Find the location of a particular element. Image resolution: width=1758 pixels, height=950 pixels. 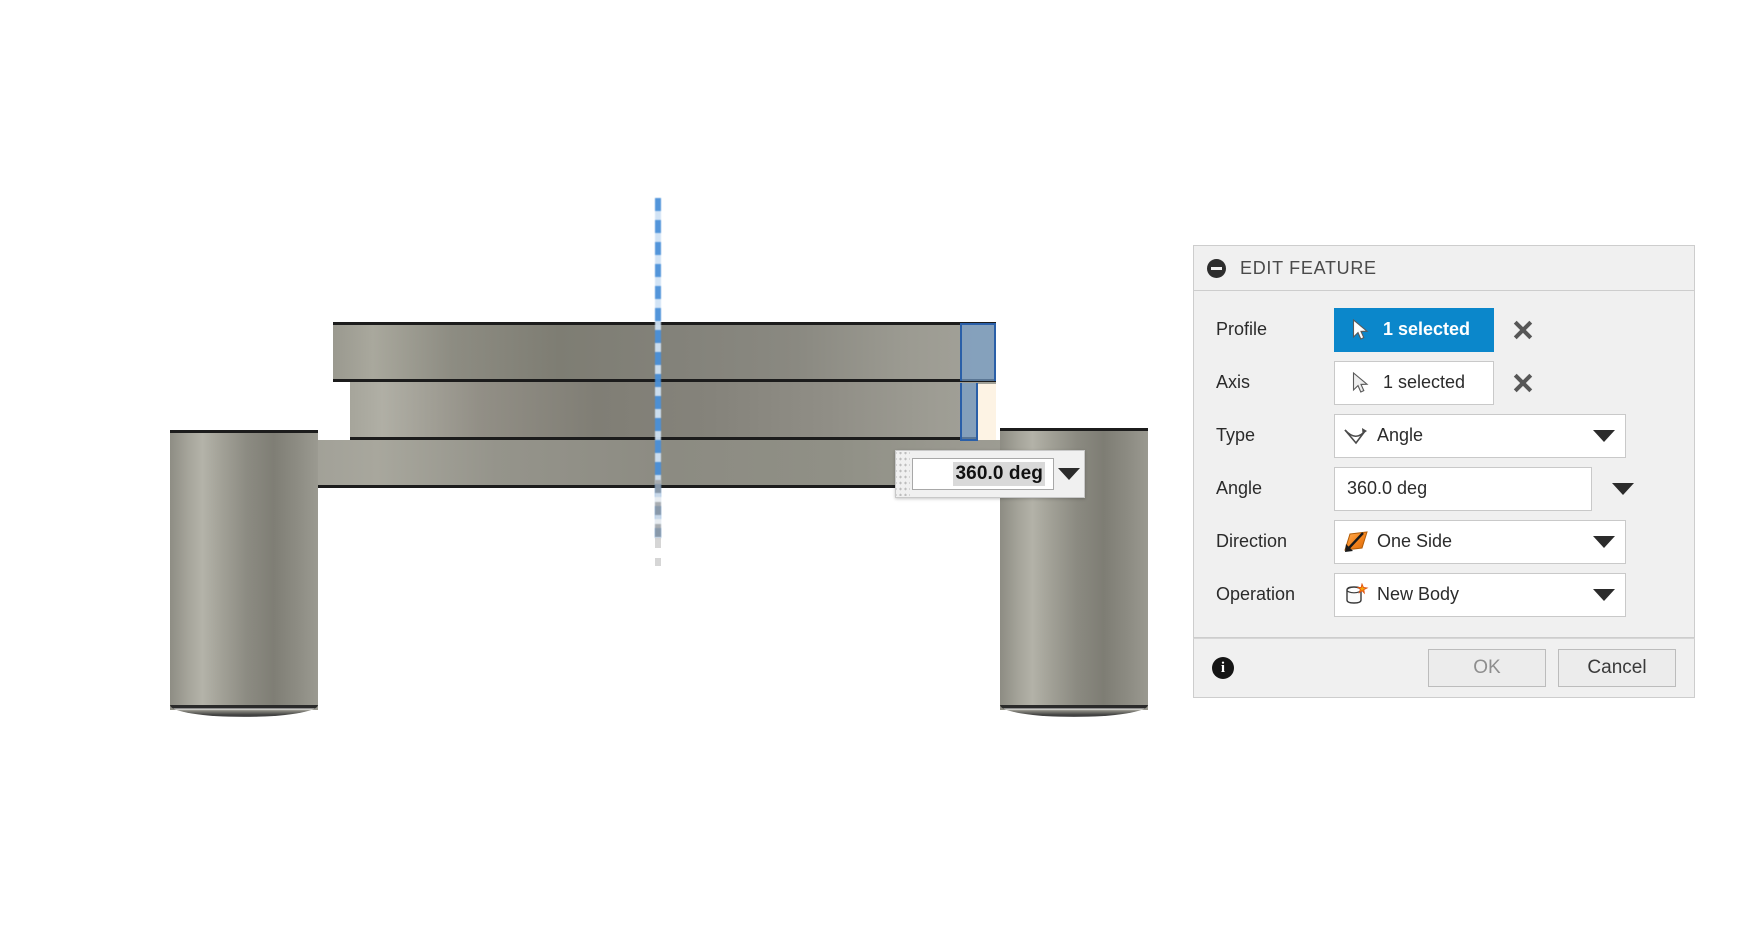

dialog-titlebar: EDIT FEATURE is located at coordinates (1444, 268).